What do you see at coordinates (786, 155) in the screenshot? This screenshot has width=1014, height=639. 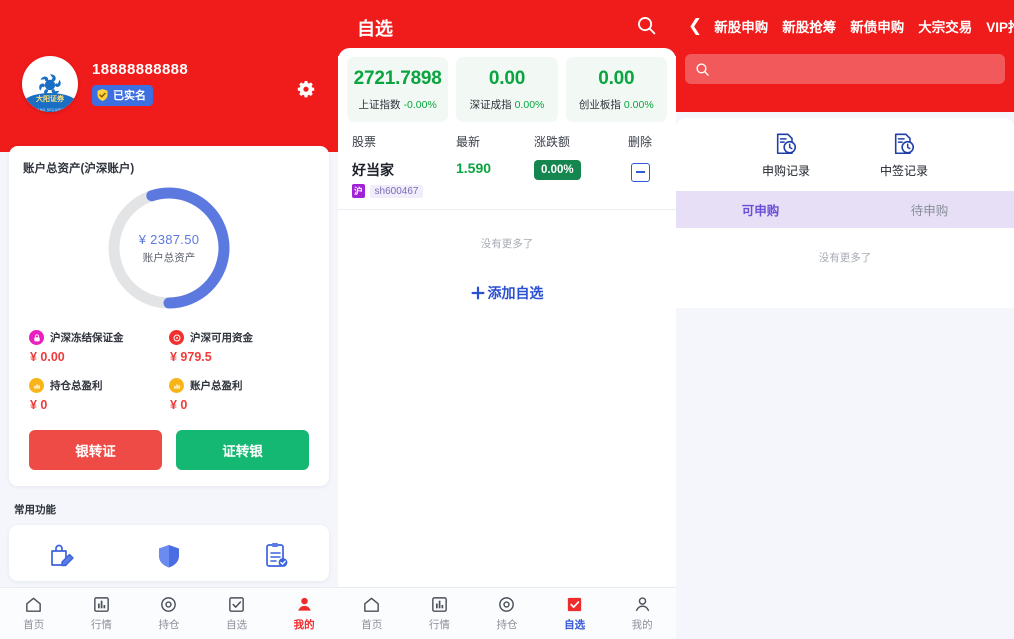 I see `quick-action-apply-records: 申购记录` at bounding box center [786, 155].